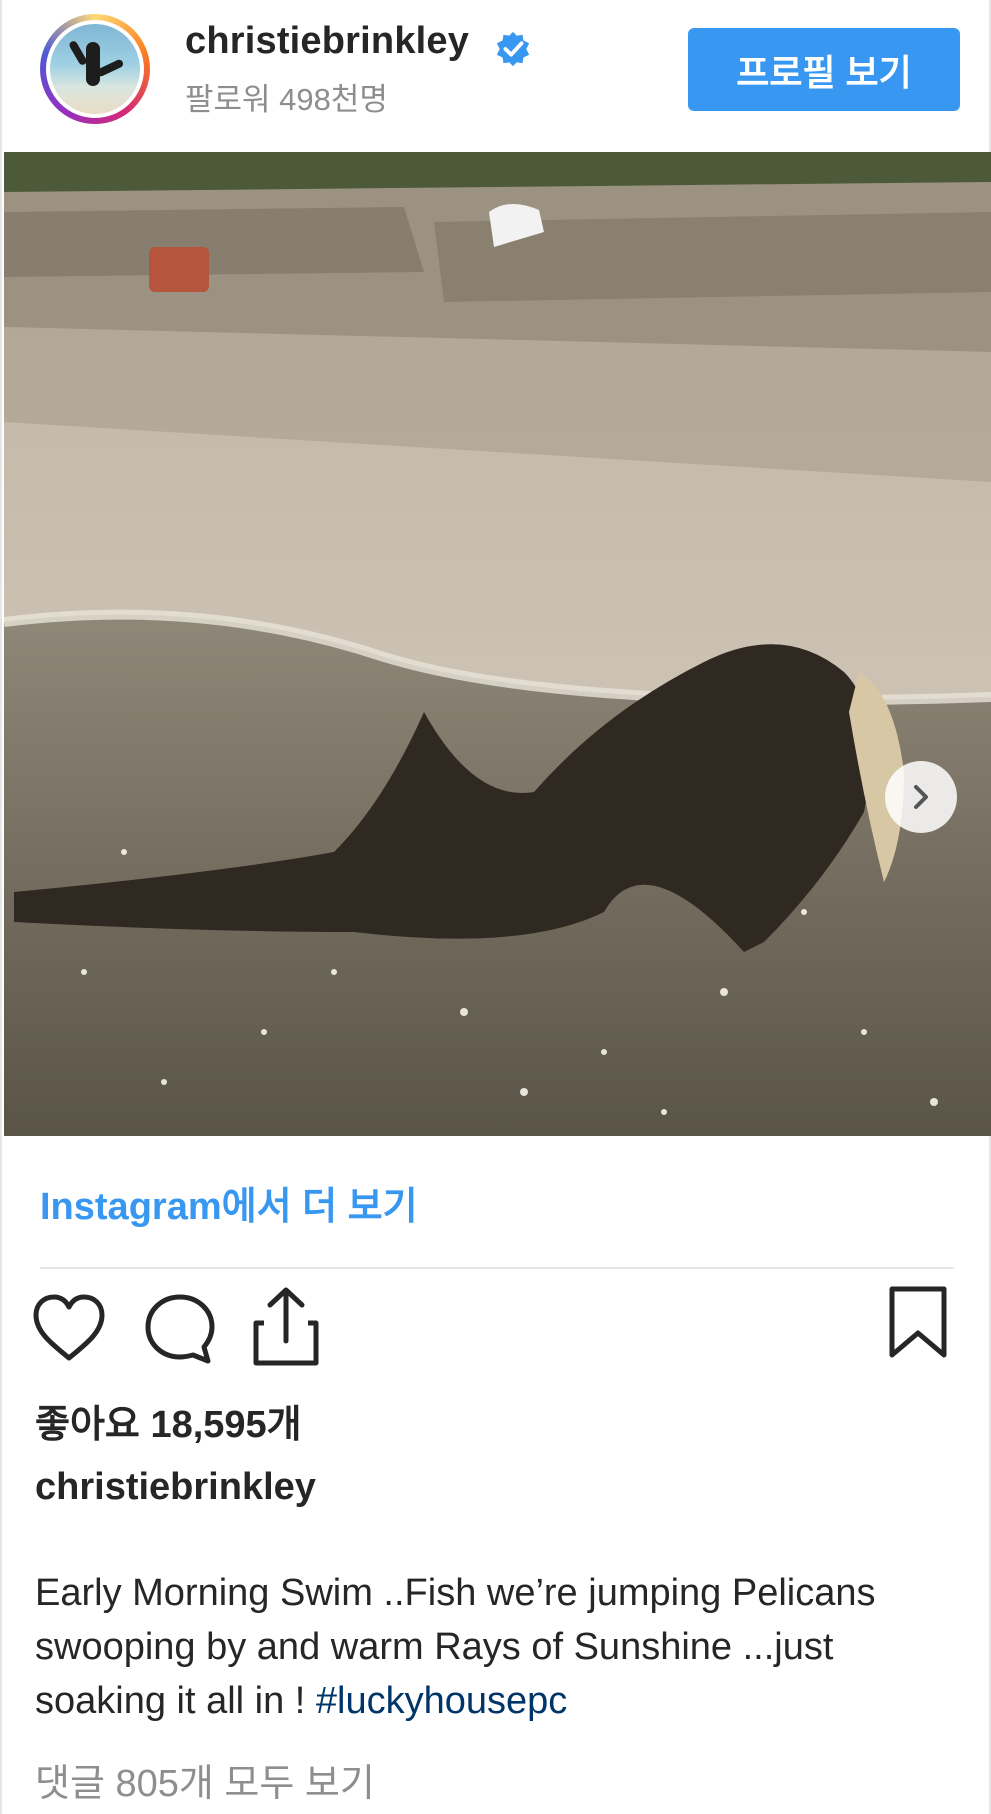 The height and width of the screenshot is (1814, 991). What do you see at coordinates (286, 1327) in the screenshot?
I see `share-icon` at bounding box center [286, 1327].